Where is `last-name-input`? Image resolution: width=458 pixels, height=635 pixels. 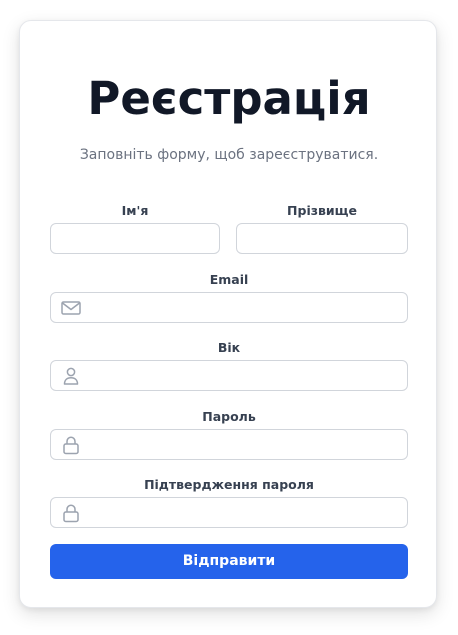
last-name-input is located at coordinates (322, 238).